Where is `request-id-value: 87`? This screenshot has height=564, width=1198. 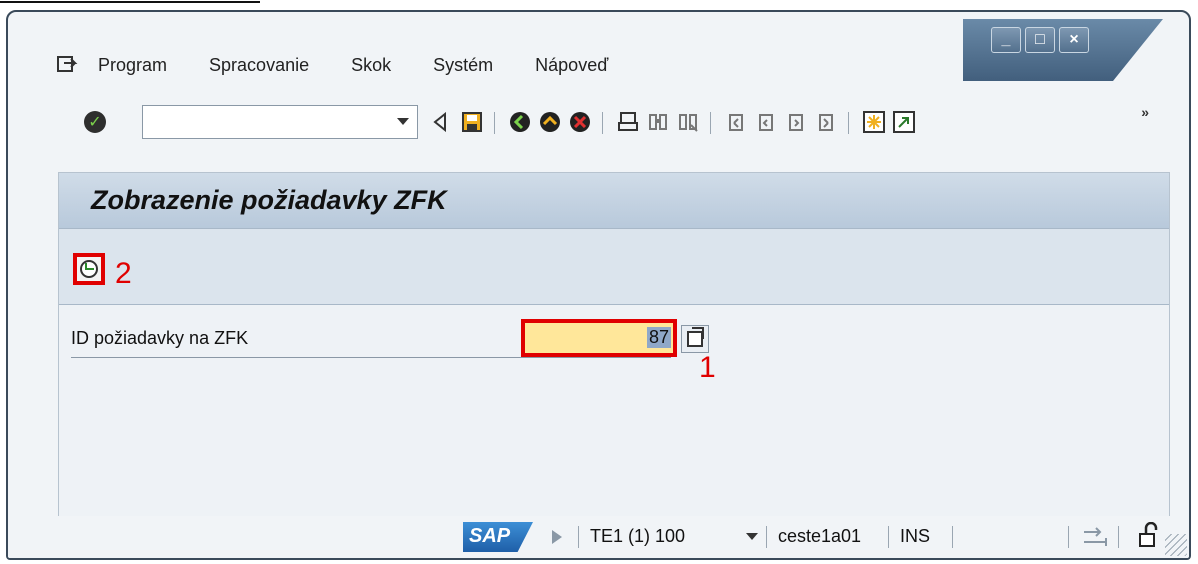
request-id-value: 87 is located at coordinates (658, 337).